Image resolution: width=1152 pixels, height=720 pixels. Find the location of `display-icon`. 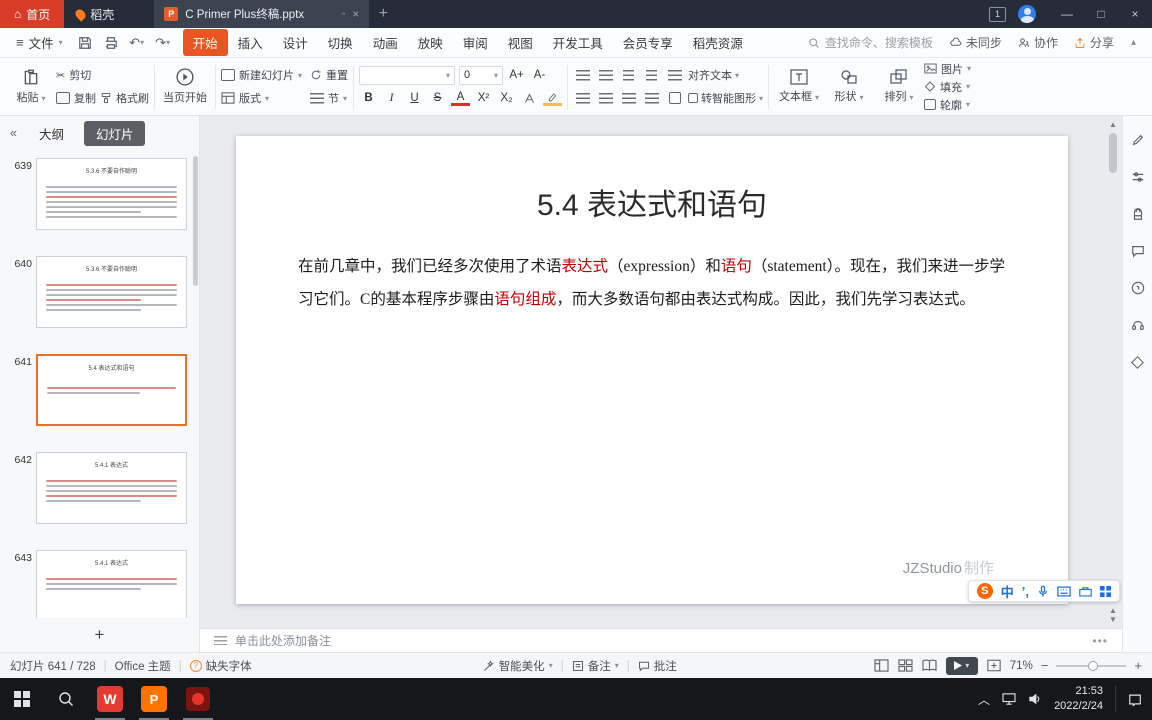

display-icon is located at coordinates (1009, 699).